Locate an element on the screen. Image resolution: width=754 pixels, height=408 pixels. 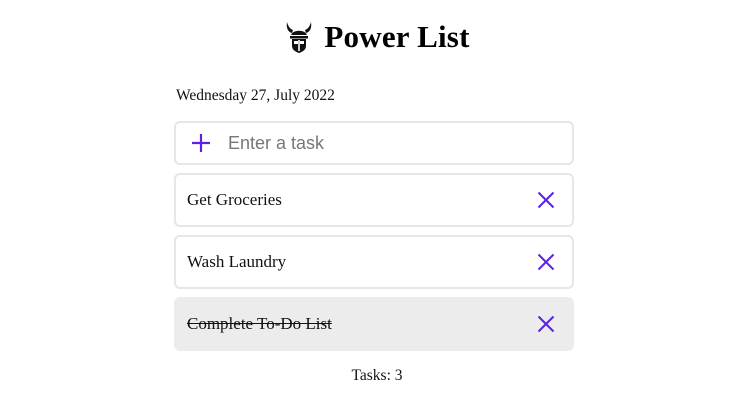
task-count-label: Tasks: is located at coordinates (371, 375).